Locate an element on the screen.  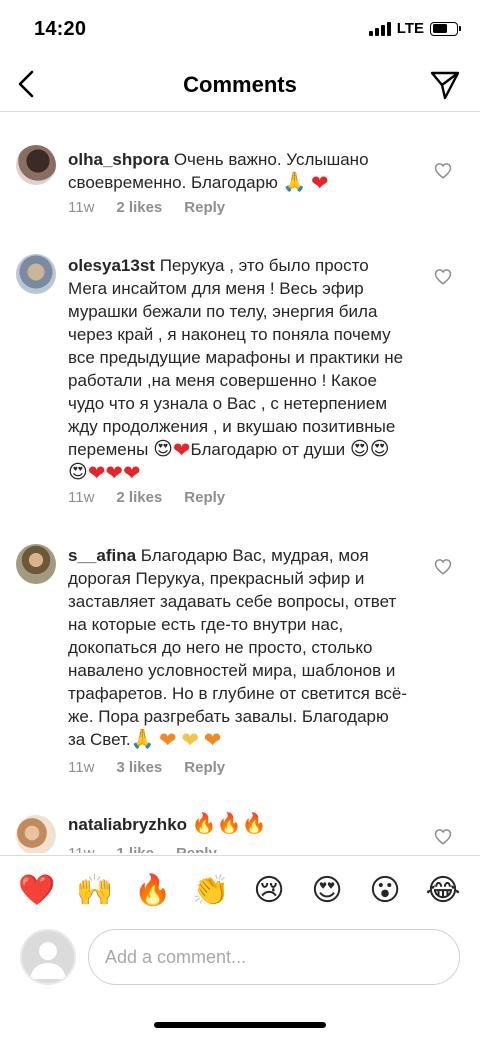
comment-likes: 1 like is located at coordinates (135, 849).